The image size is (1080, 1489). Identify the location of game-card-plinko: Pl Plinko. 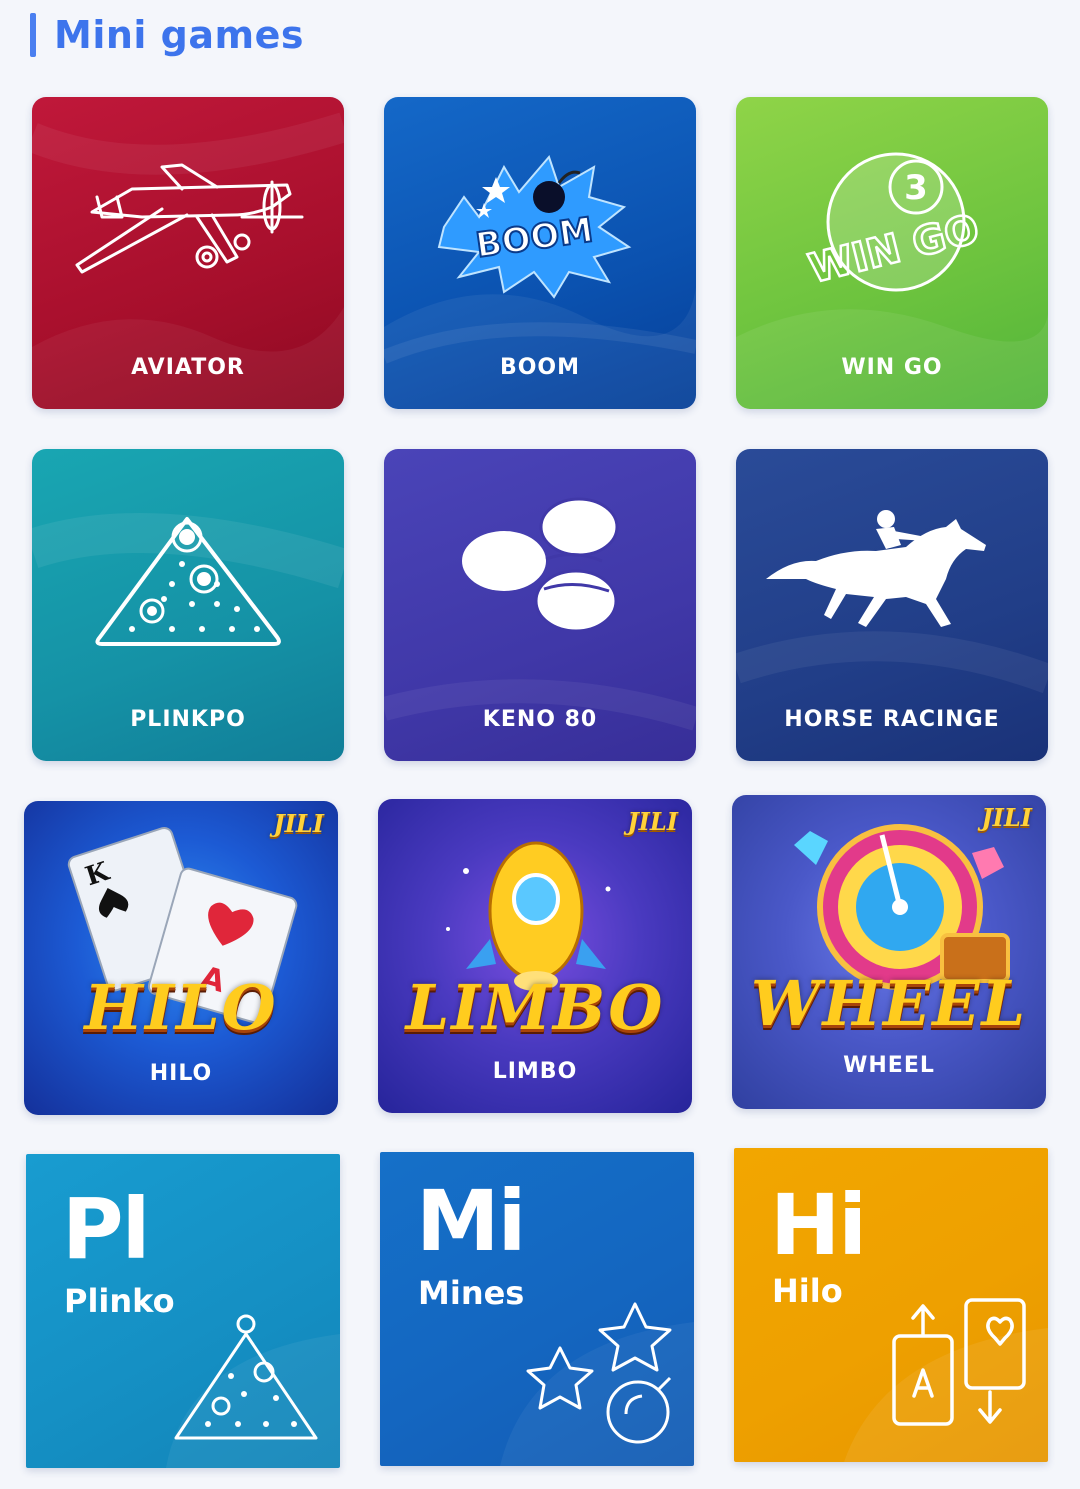
(183, 1311).